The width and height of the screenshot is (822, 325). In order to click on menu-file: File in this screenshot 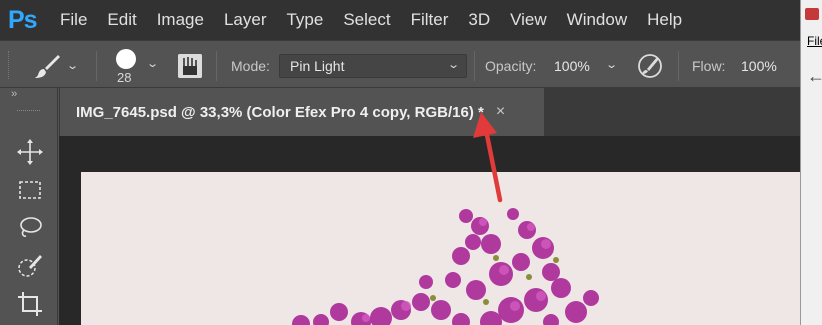, I will do `click(73, 20)`.